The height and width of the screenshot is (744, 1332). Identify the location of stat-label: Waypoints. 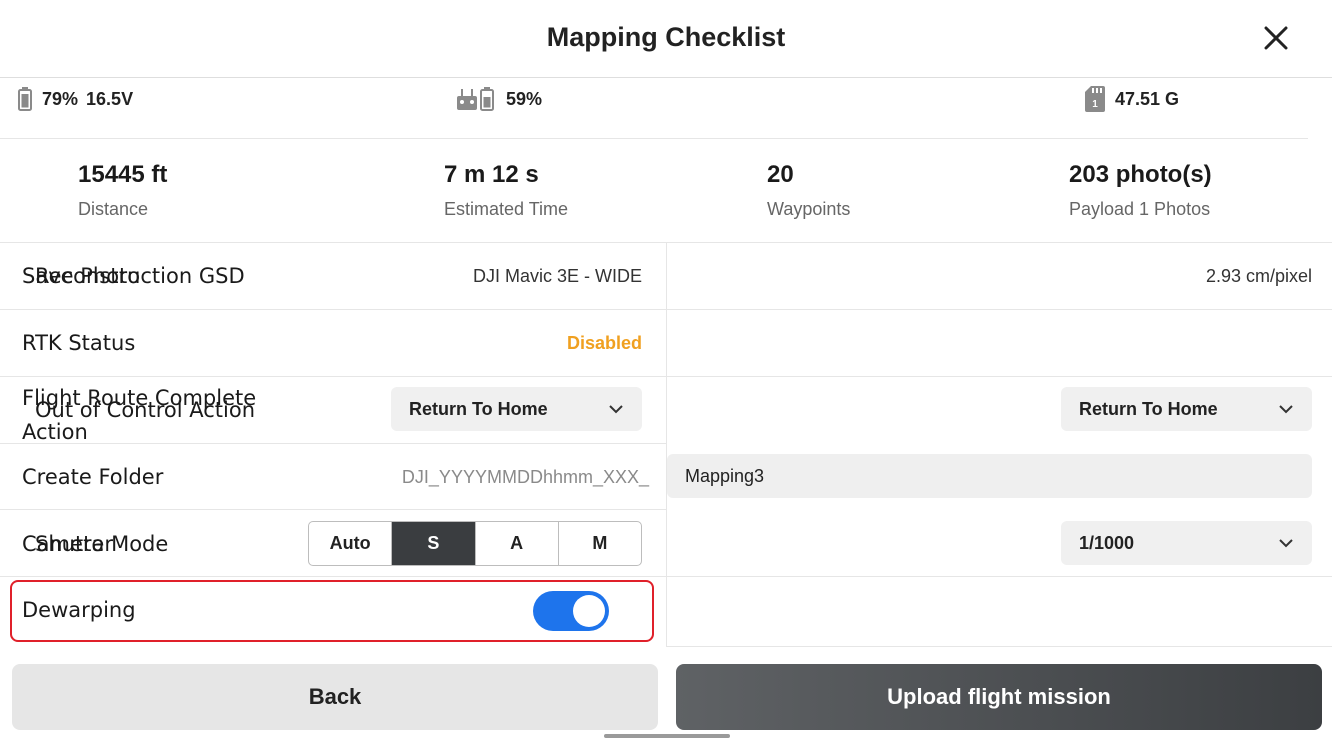
(809, 209).